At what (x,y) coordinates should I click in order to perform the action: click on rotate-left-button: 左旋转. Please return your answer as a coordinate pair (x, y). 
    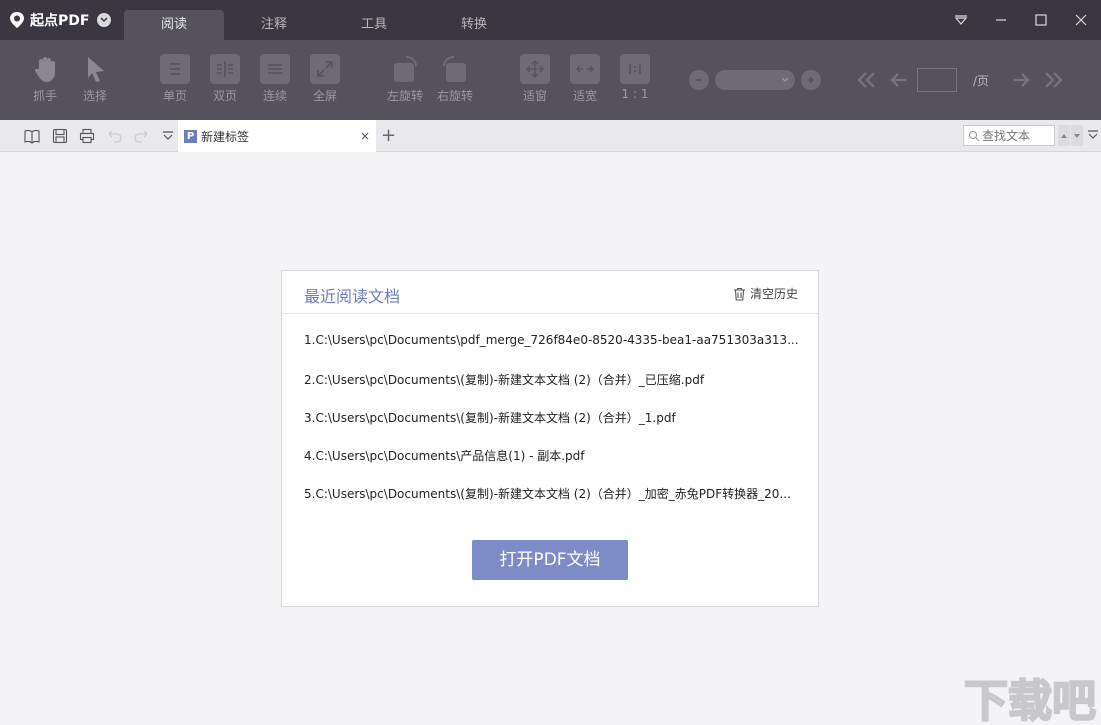
    Looking at the image, I should click on (405, 79).